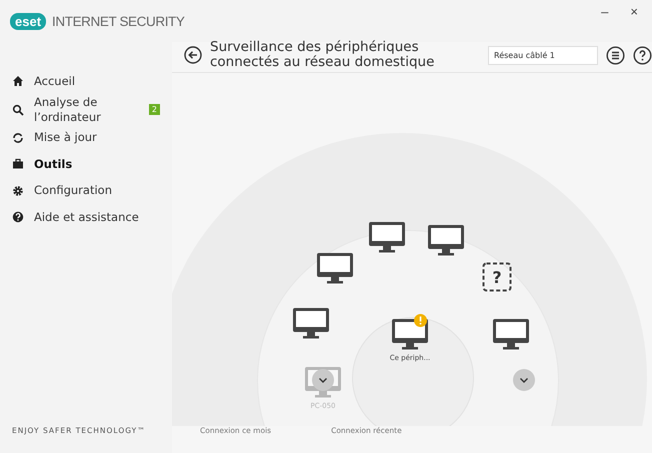  I want to click on toolbox-icon, so click(18, 164).